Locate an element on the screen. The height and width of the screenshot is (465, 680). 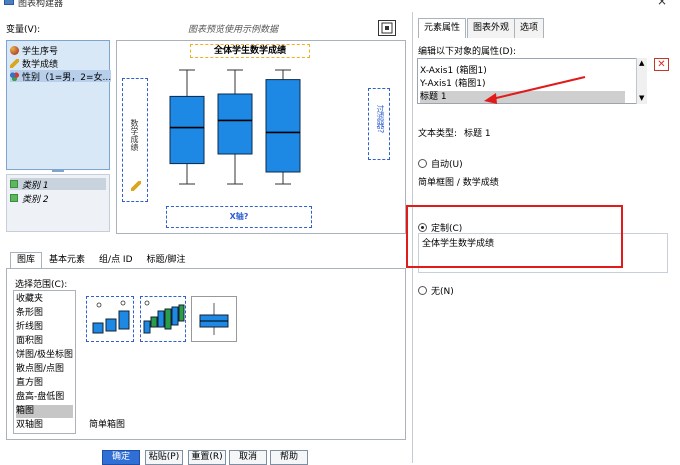
gallery-toggle-button is located at coordinates (387, 28).